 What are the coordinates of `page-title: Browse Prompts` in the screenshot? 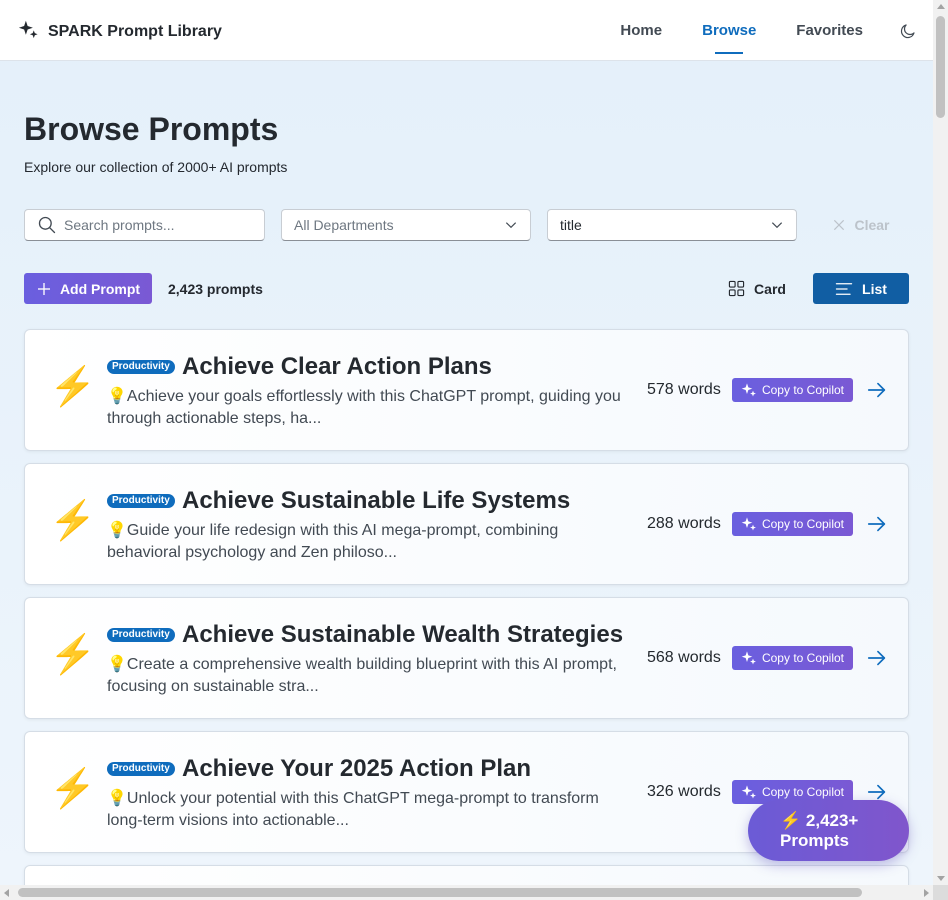 It's located at (151, 129).